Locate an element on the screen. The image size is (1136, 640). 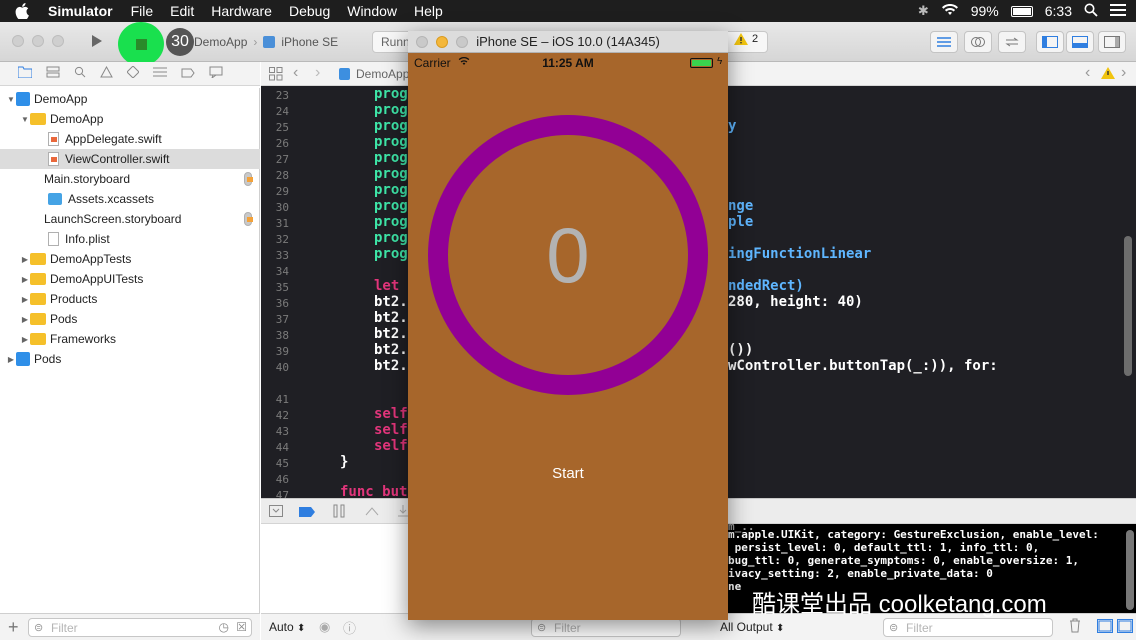
jumpbar-forward-icon: › is located at coordinates (1123, 73).